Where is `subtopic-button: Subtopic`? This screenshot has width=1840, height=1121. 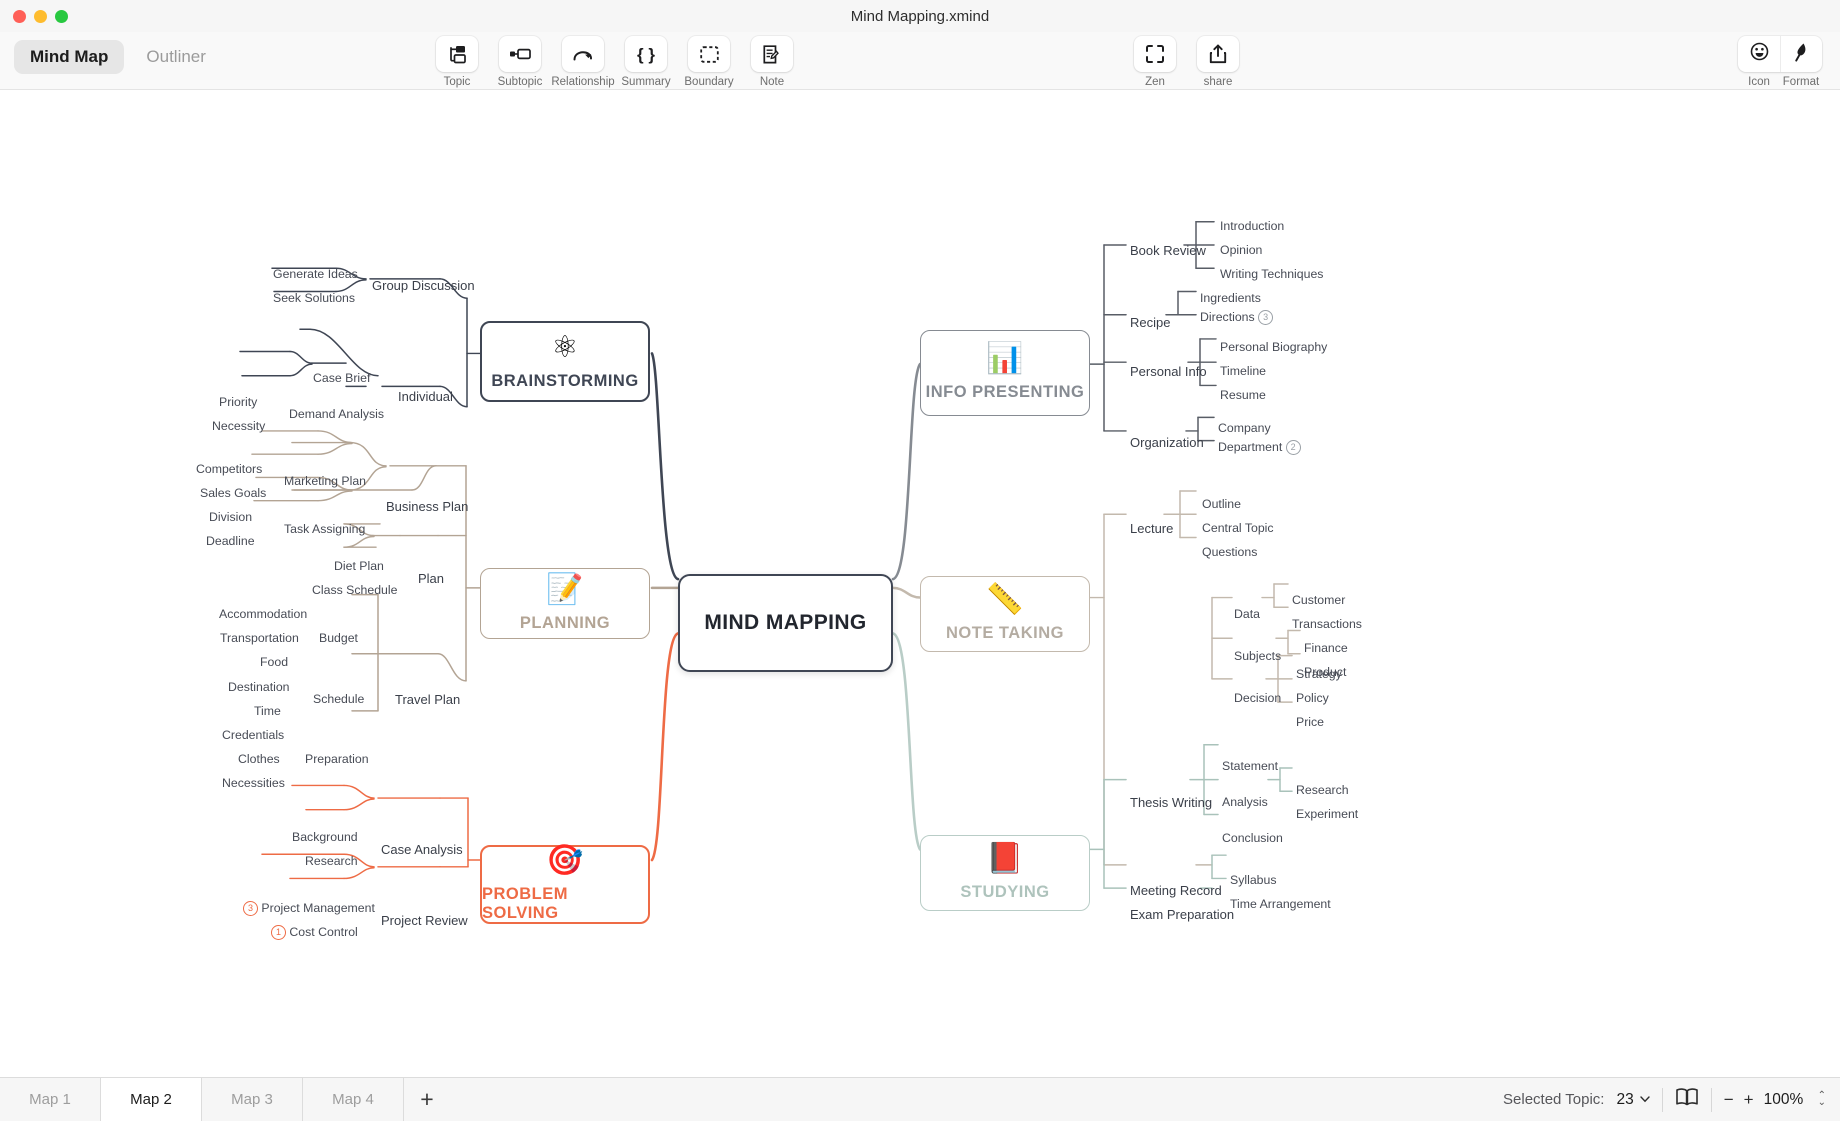
subtopic-button: Subtopic is located at coordinates (520, 62).